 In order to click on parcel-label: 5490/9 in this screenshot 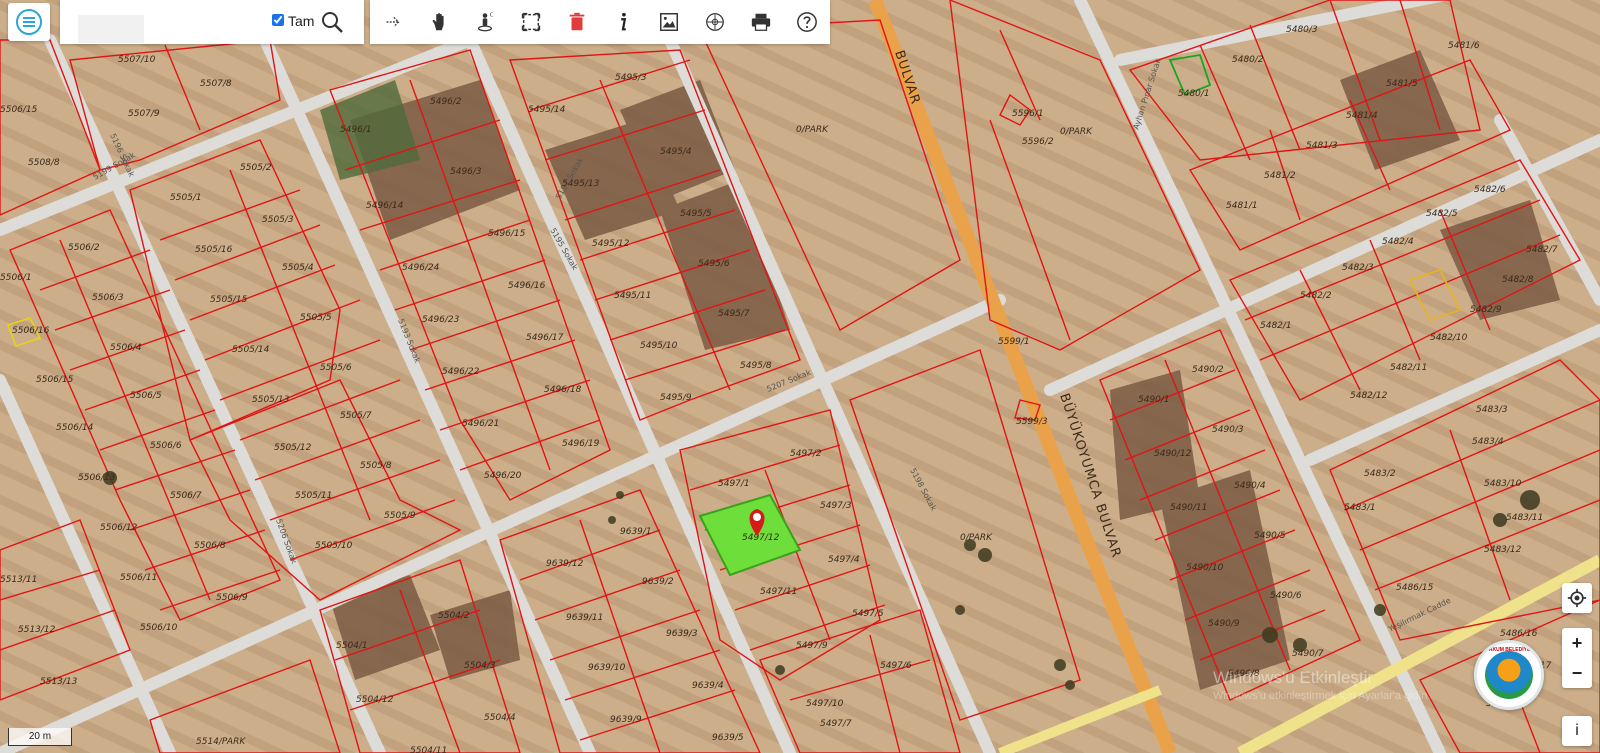, I will do `click(1224, 624)`.